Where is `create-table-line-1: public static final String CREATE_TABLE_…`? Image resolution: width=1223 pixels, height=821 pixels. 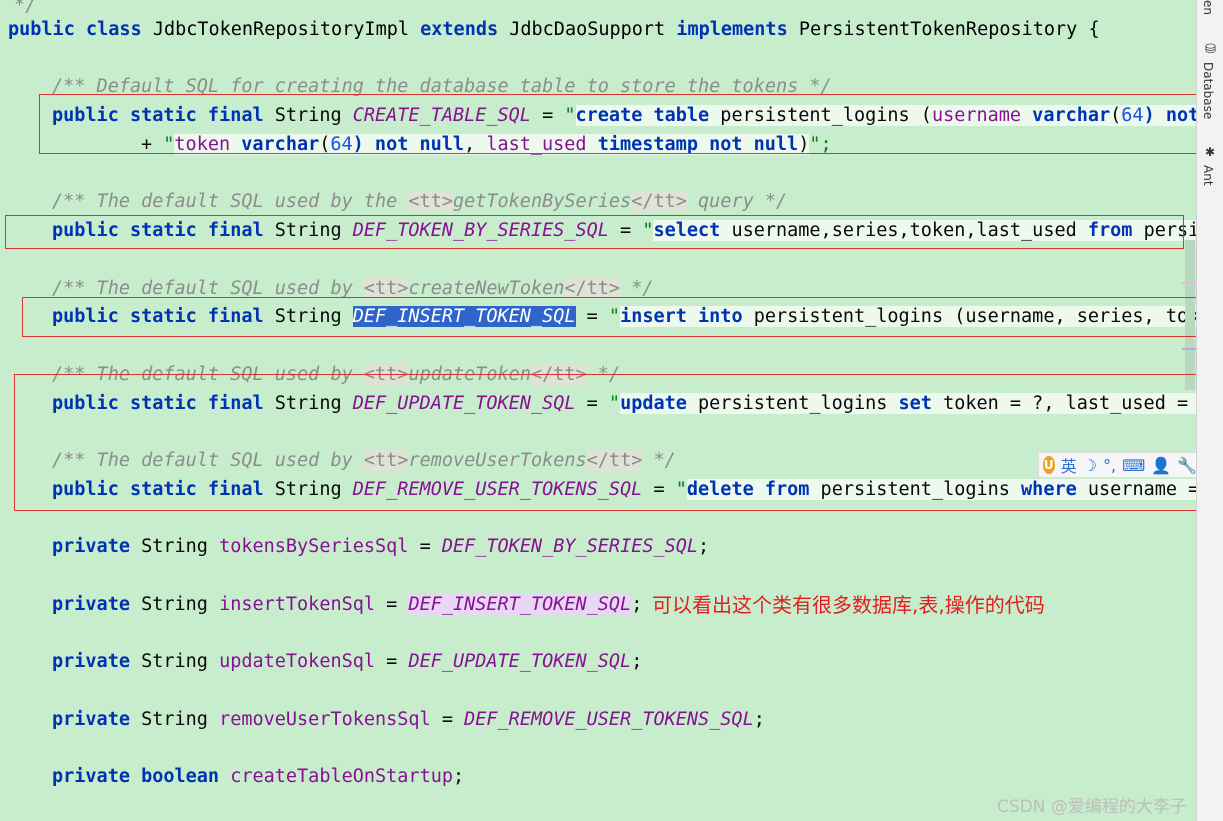
create-table-line-1: public static final String CREATE_TABLE_… is located at coordinates (624, 116).